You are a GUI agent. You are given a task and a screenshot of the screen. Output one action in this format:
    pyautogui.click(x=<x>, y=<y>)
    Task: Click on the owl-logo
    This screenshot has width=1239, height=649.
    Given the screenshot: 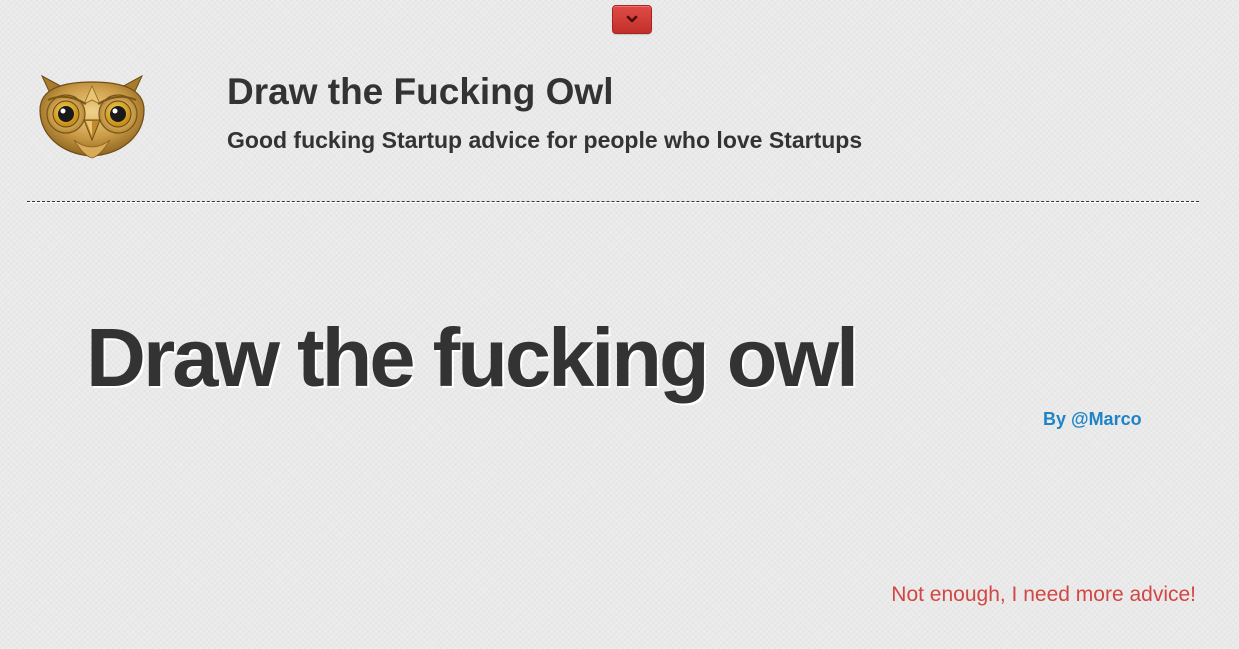 What is the action you would take?
    pyautogui.click(x=92, y=115)
    